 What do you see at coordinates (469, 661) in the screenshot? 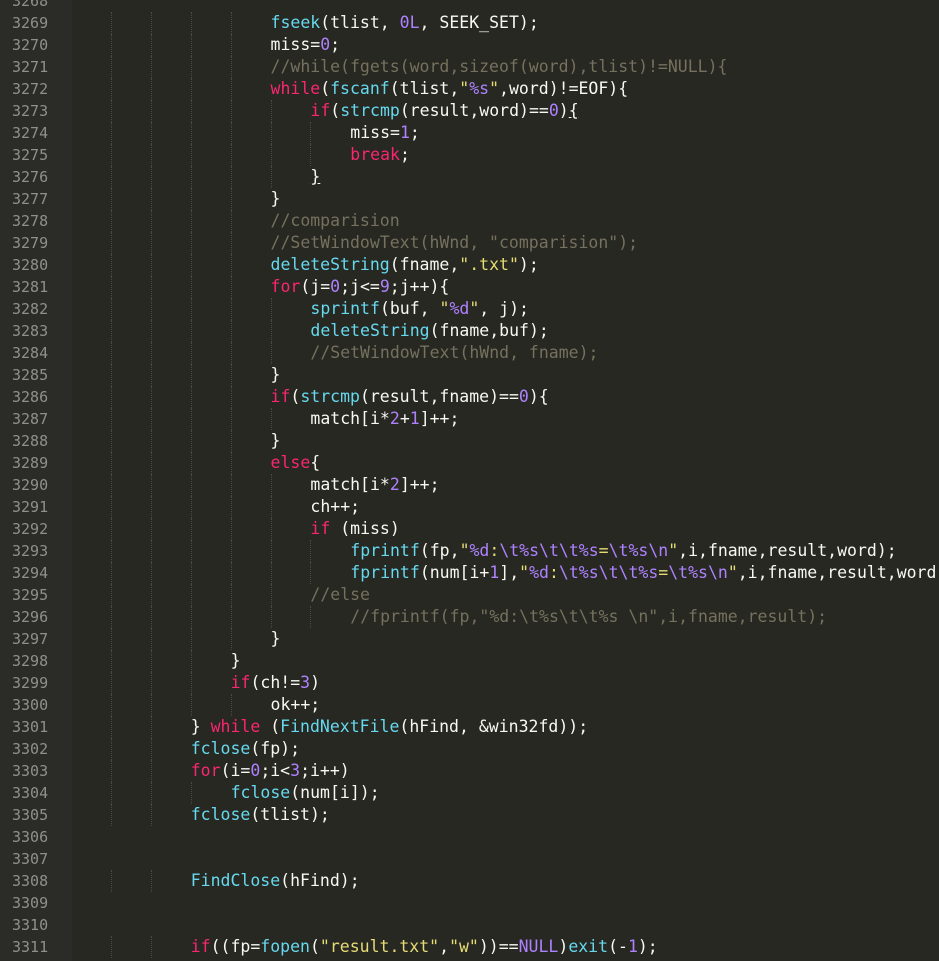
I see `code-line: 3298}` at bounding box center [469, 661].